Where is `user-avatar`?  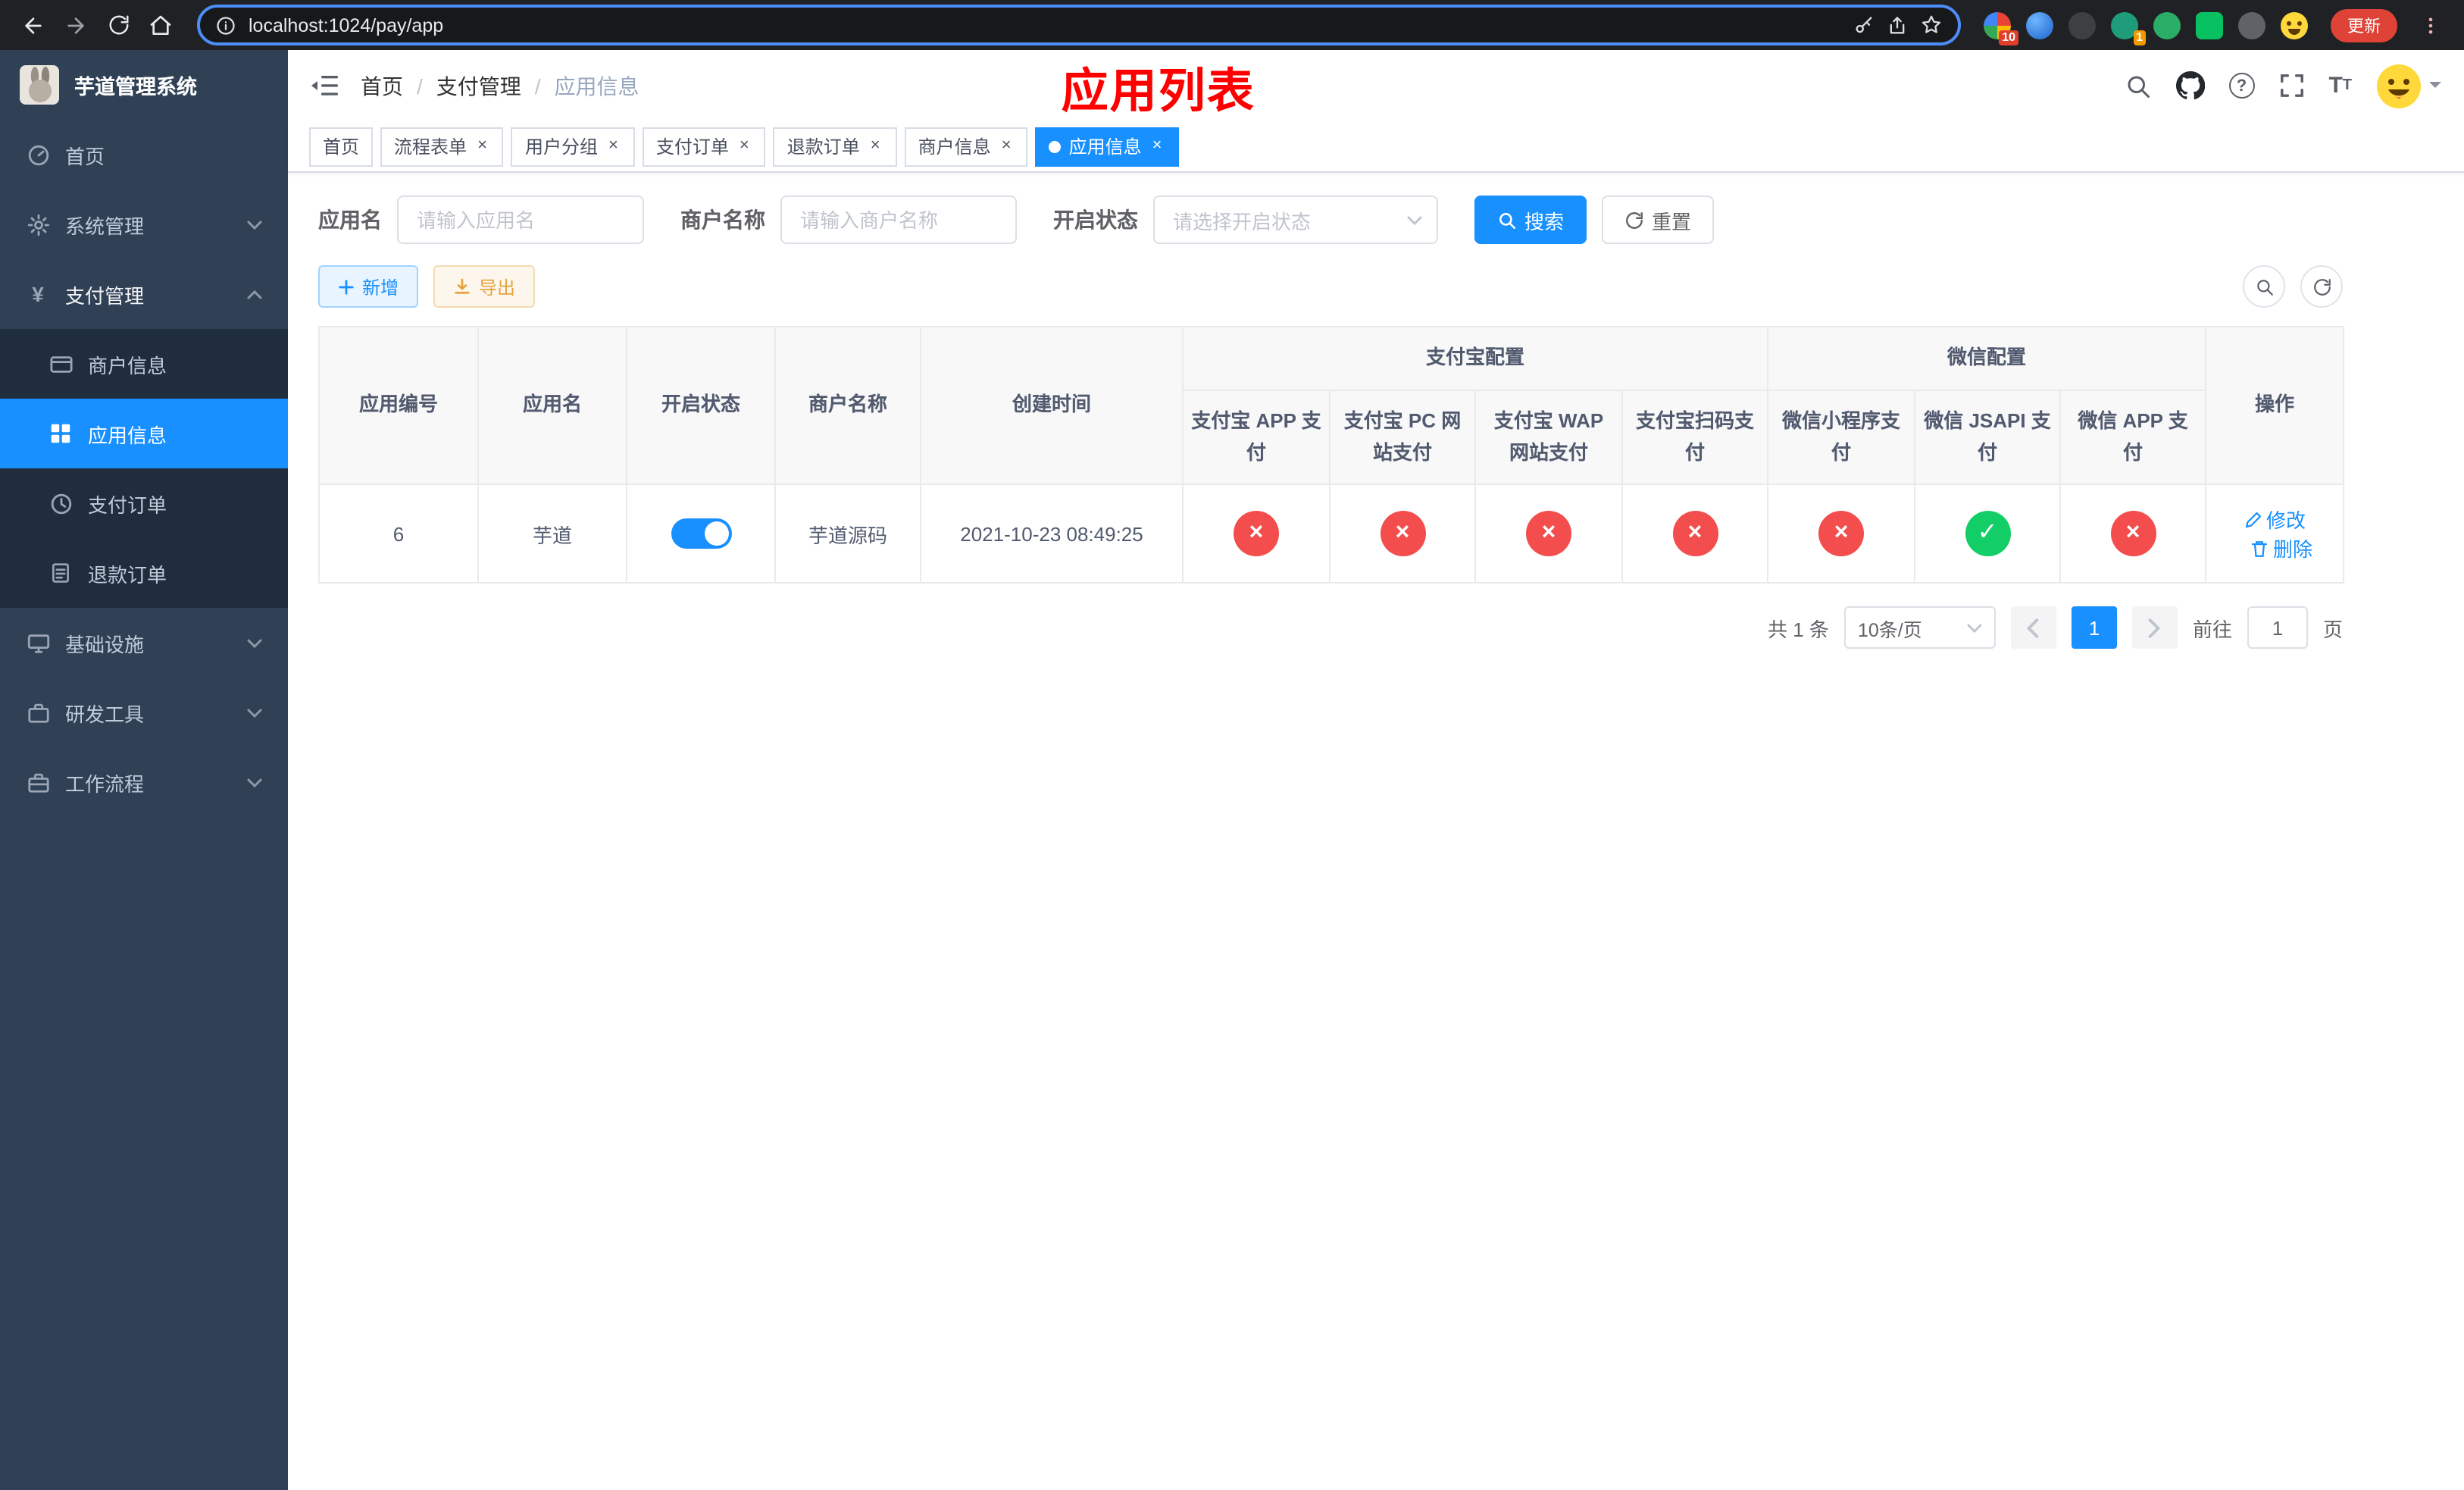 user-avatar is located at coordinates (2408, 86).